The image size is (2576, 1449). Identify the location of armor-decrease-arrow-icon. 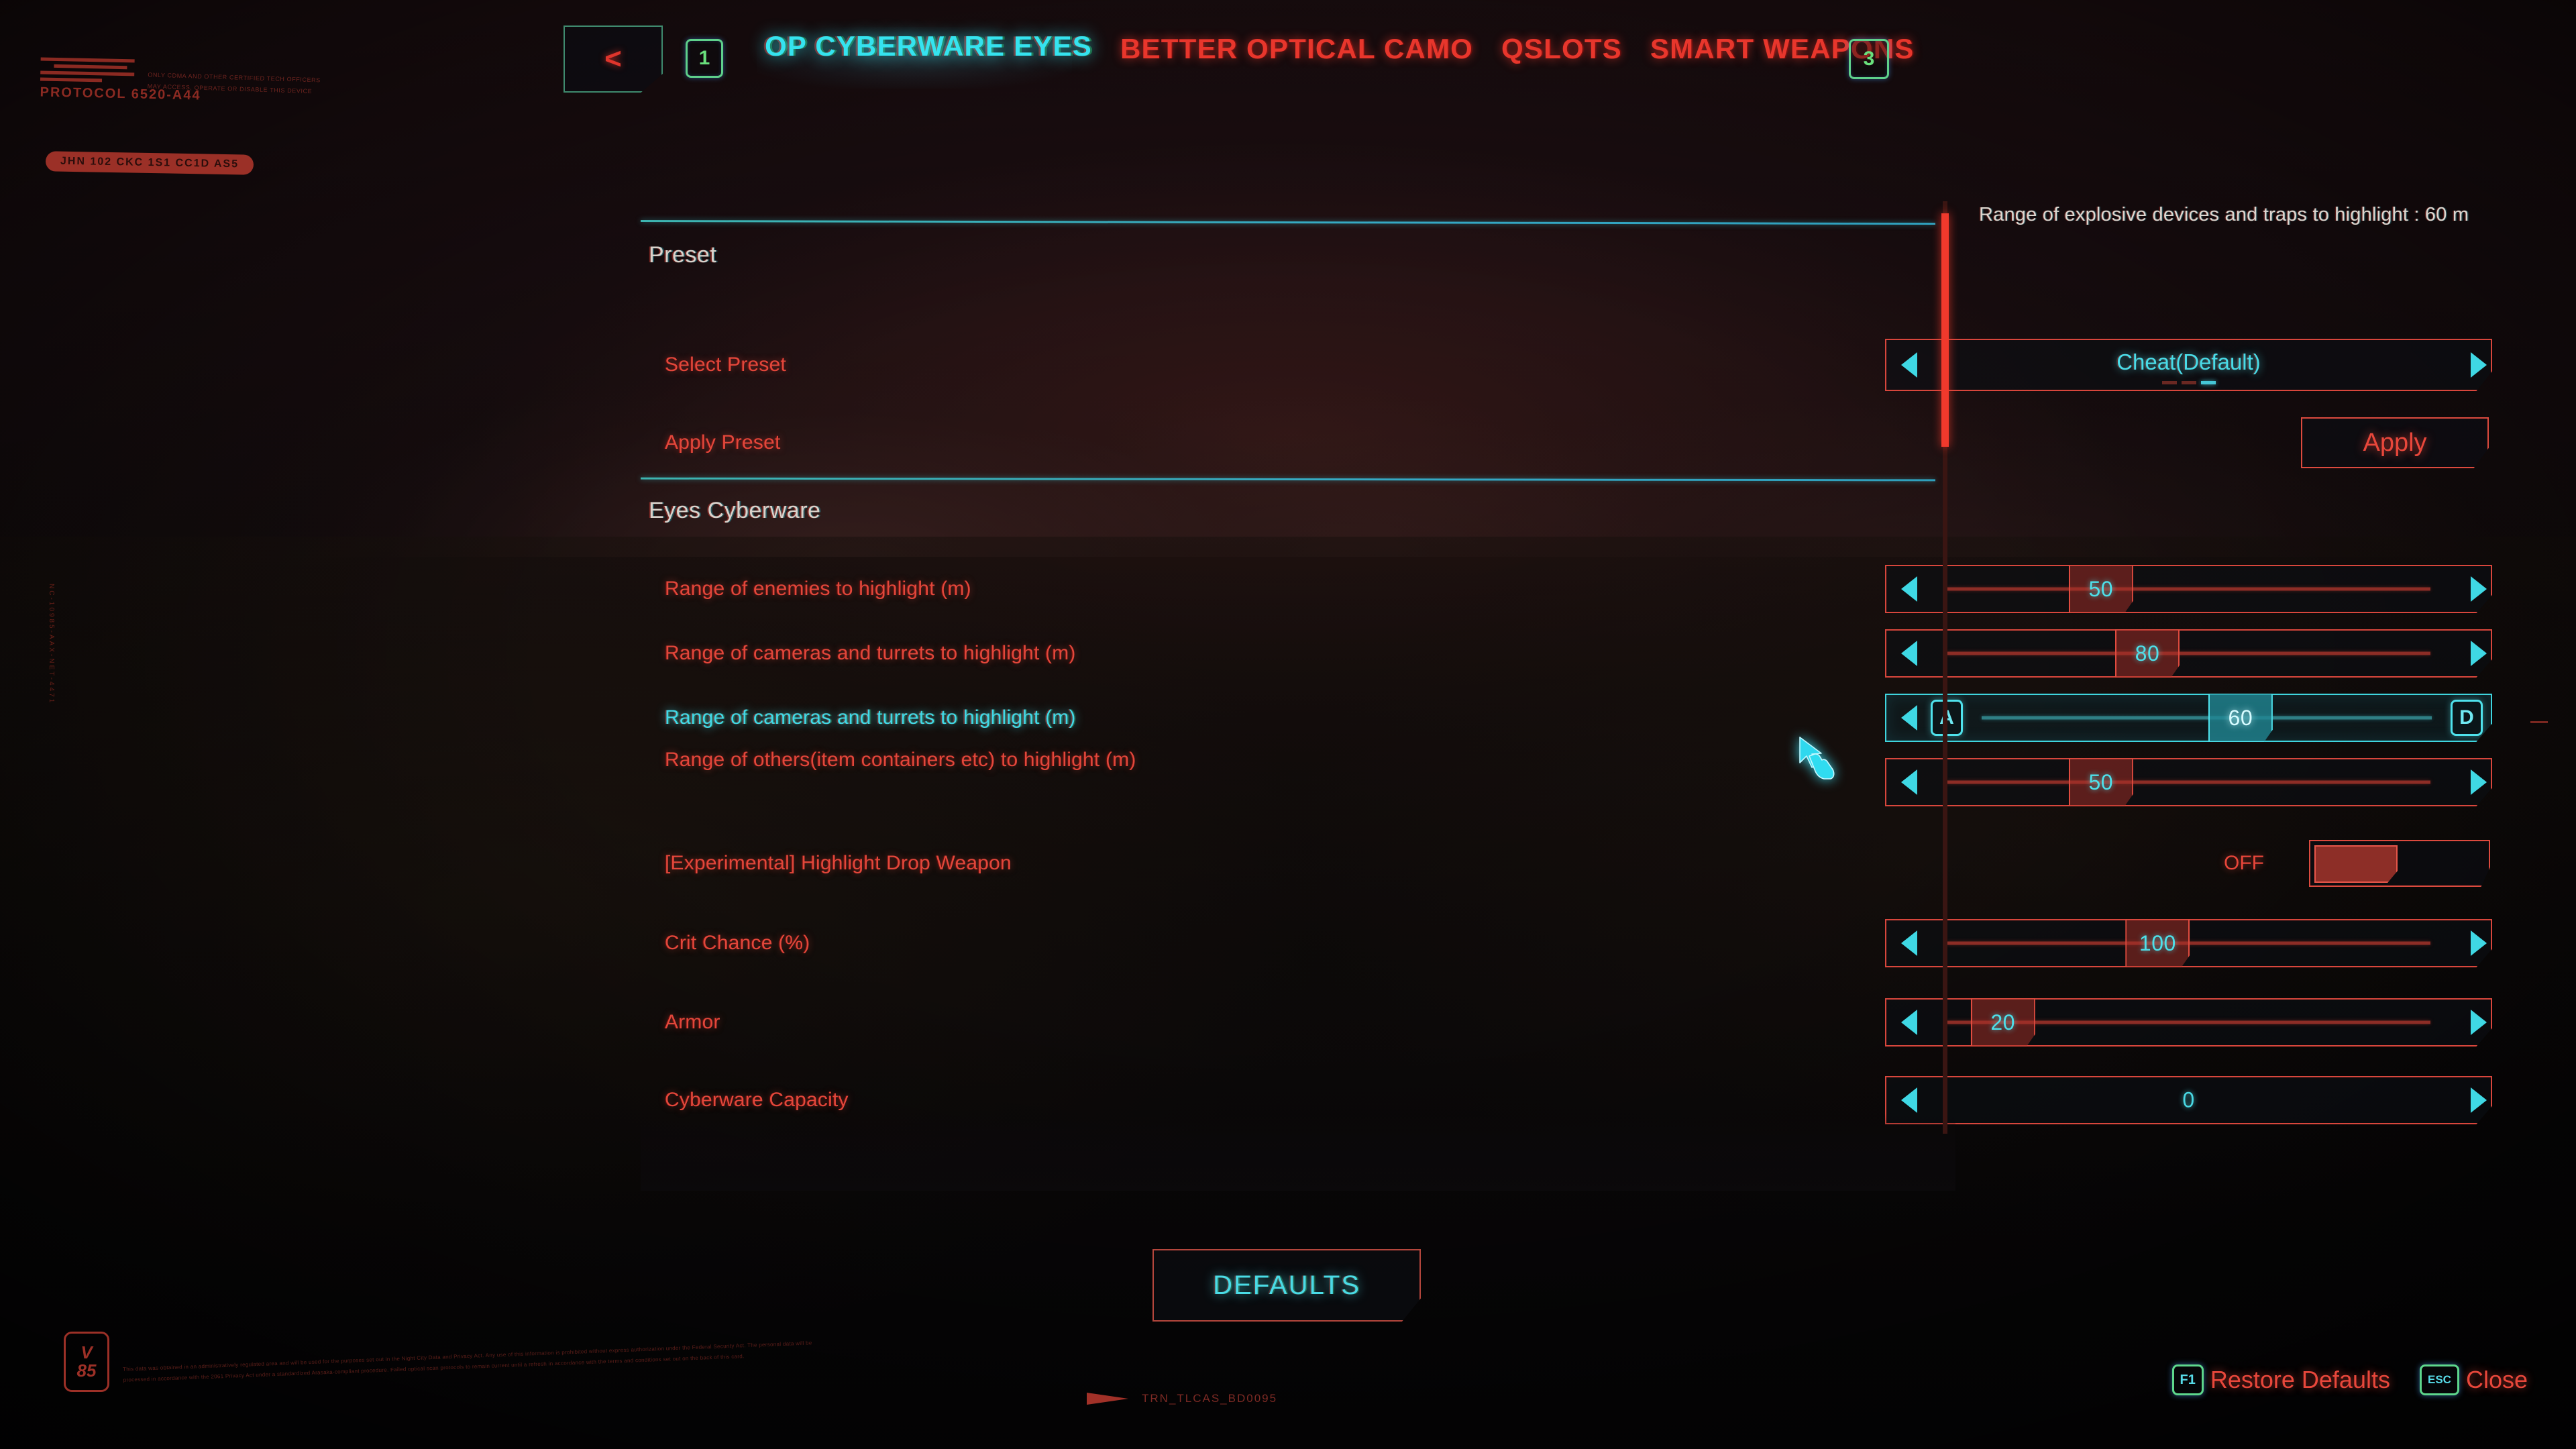
(1912, 1022).